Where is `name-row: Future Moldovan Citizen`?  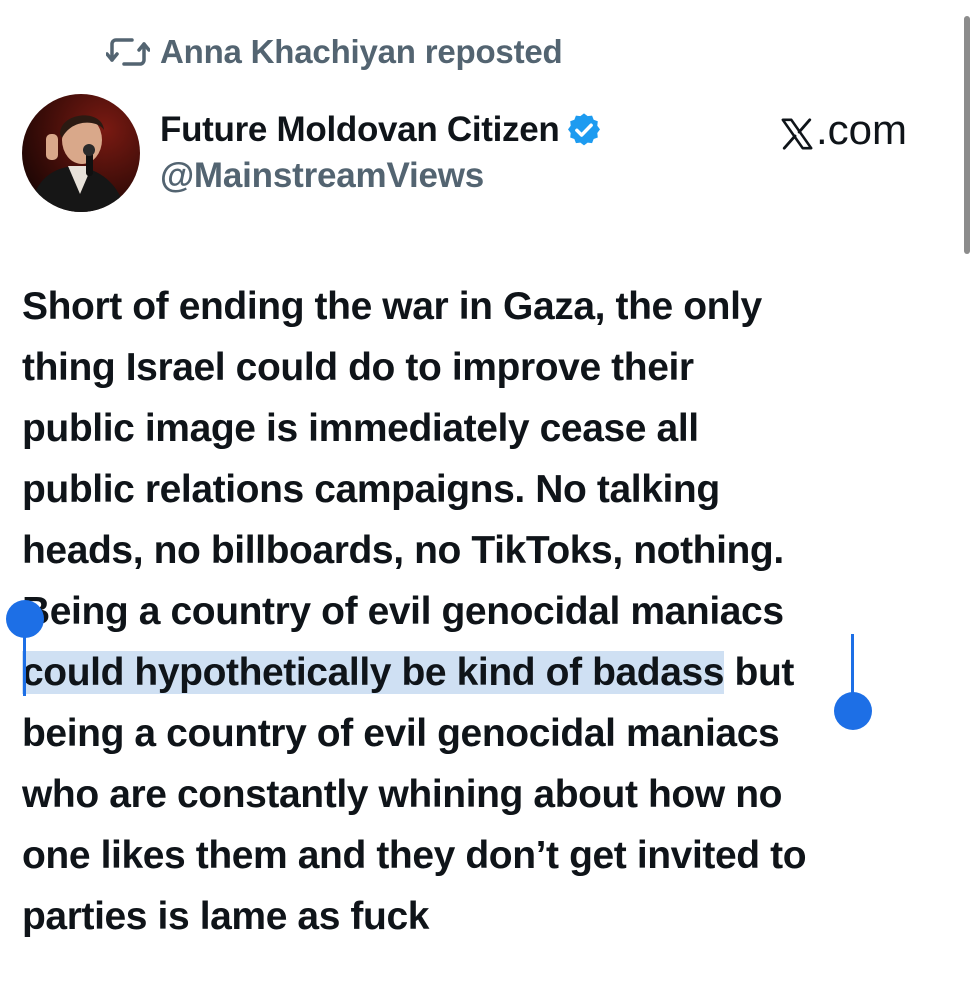 name-row: Future Moldovan Citizen is located at coordinates (381, 130).